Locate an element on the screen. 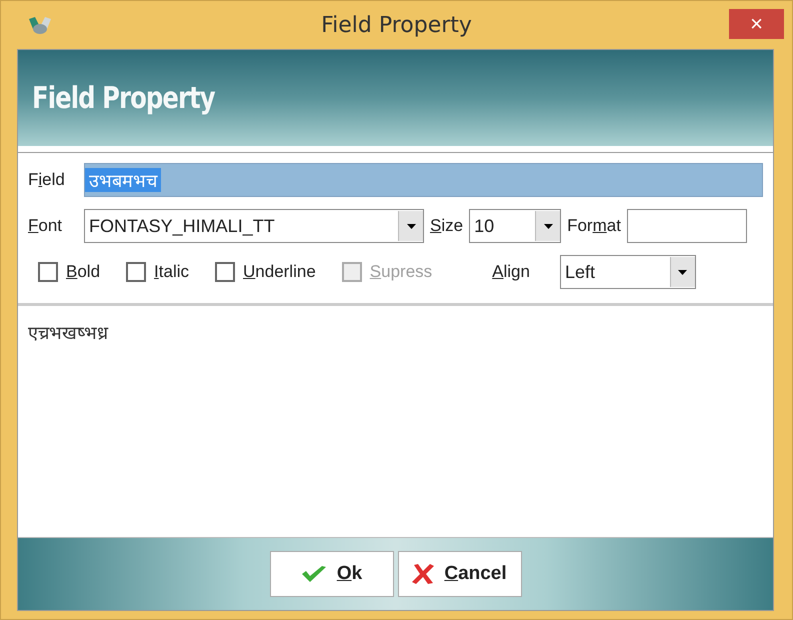 The height and width of the screenshot is (620, 793). preview-text: एच्रभखष्भध्र is located at coordinates (68, 333).